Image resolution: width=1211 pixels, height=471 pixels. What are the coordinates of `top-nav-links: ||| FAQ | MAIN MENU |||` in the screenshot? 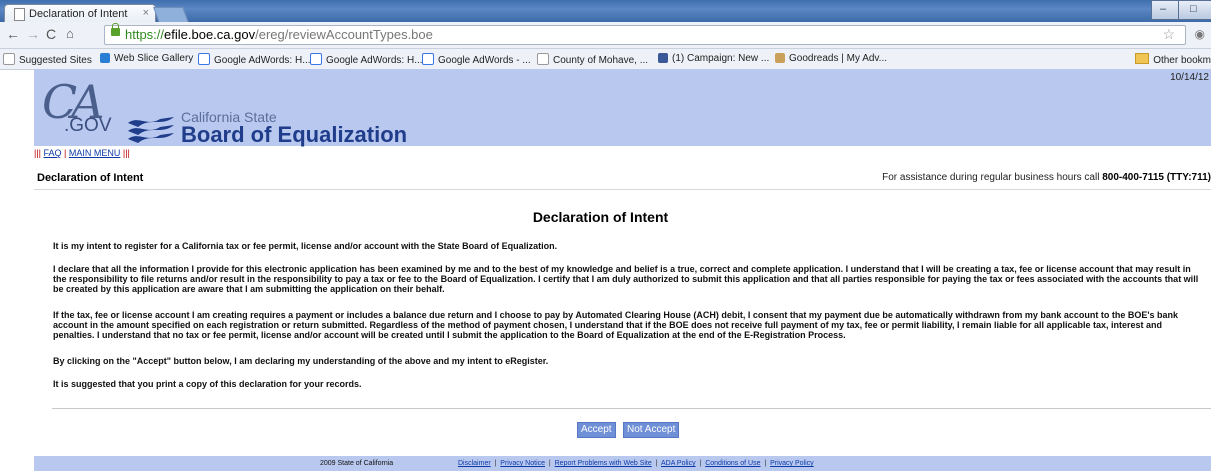 It's located at (82, 153).